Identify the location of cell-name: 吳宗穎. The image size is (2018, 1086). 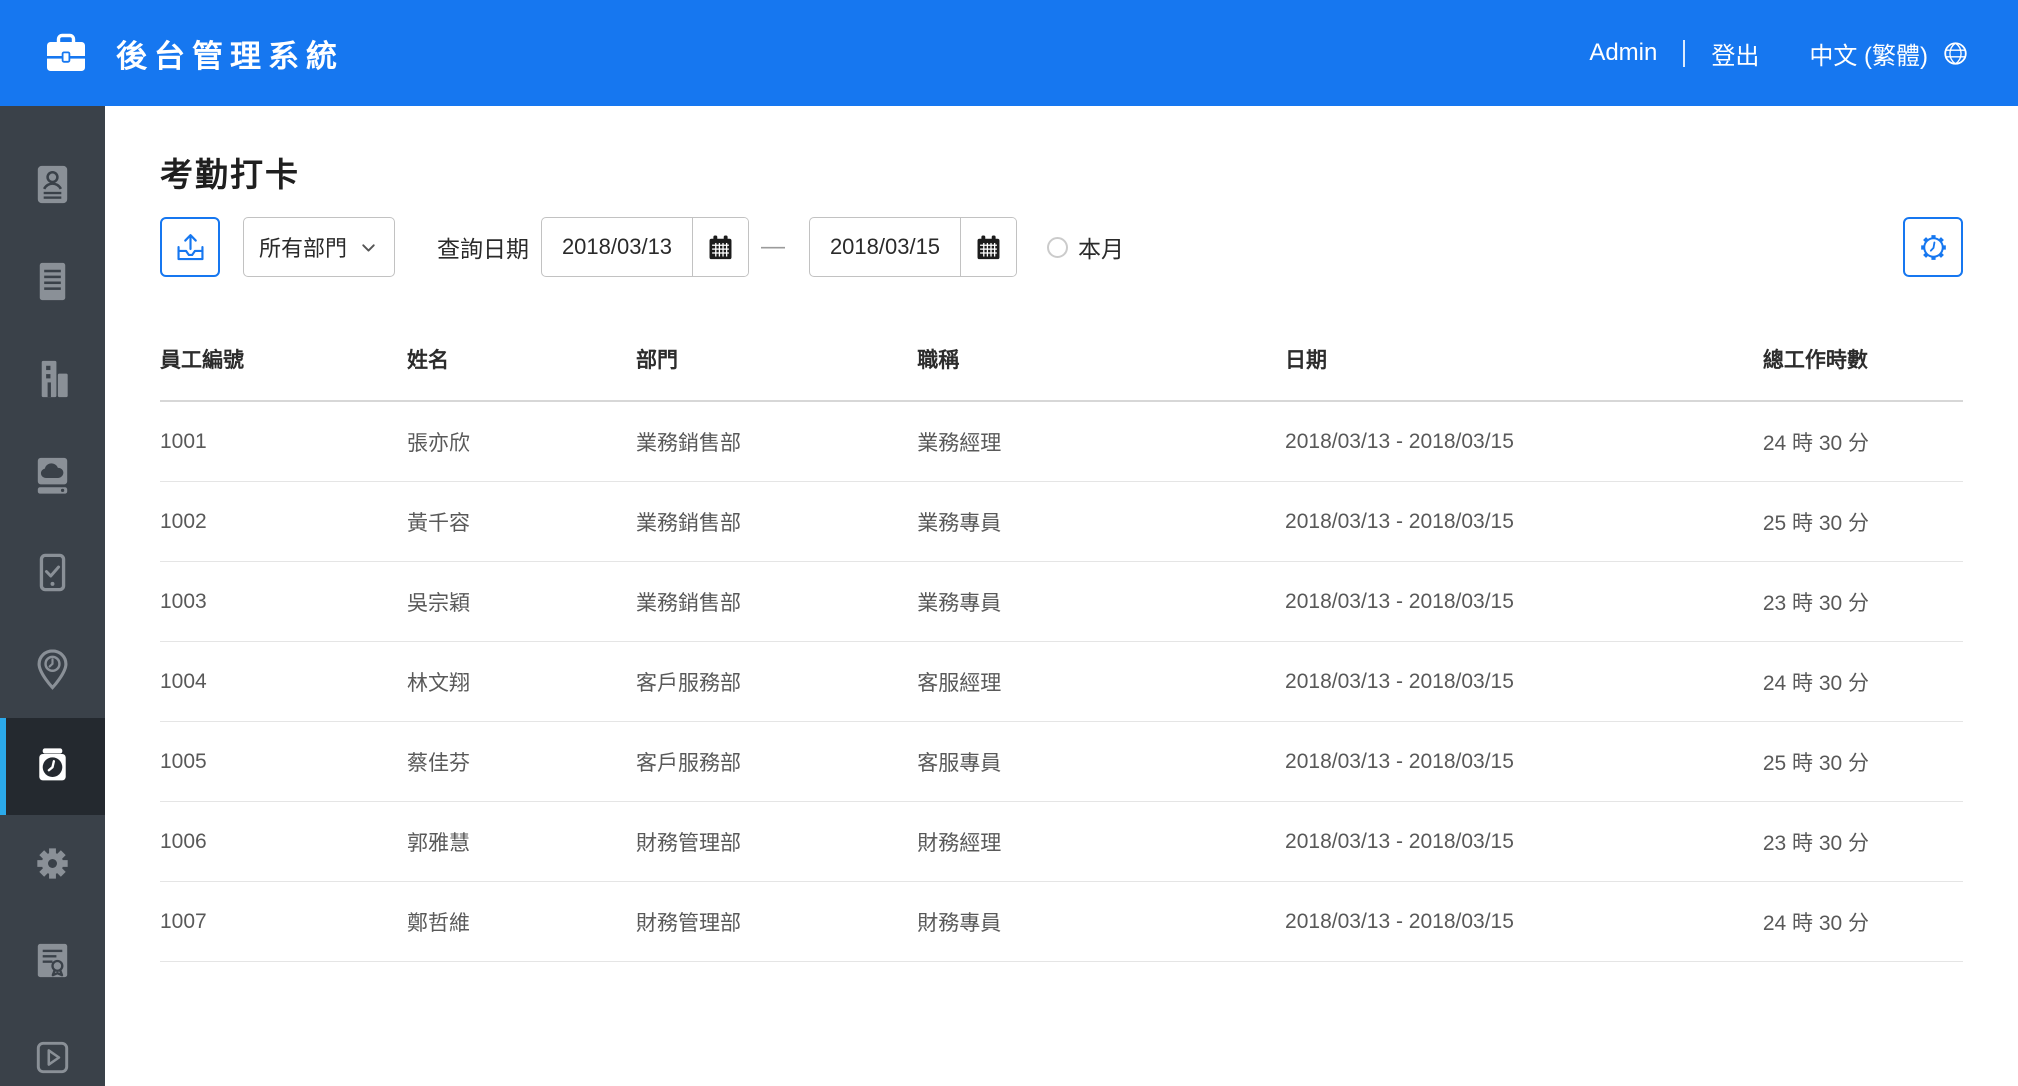
(521, 601).